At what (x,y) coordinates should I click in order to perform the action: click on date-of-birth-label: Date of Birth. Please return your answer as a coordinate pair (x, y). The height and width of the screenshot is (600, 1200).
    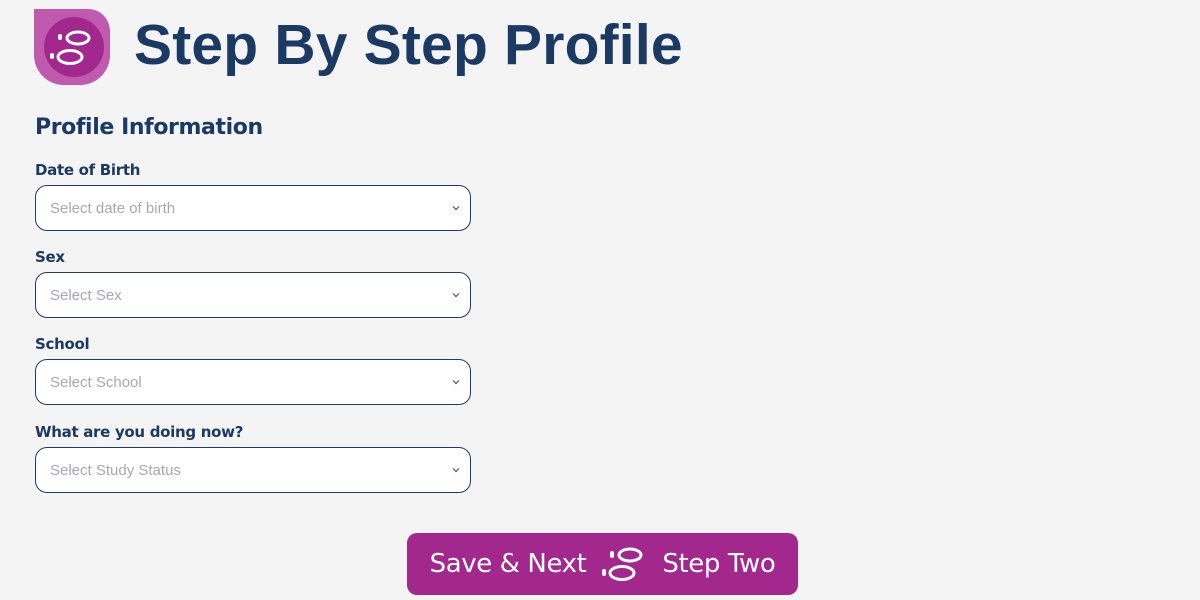
    Looking at the image, I should click on (88, 170).